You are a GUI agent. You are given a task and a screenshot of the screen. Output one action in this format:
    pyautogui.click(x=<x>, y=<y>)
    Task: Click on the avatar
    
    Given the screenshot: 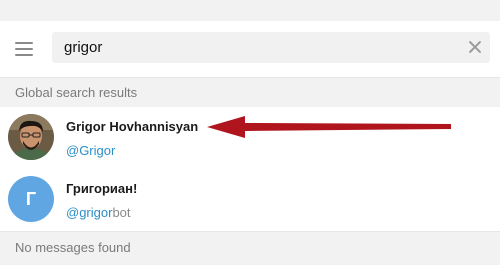 What is the action you would take?
    pyautogui.click(x=31, y=137)
    